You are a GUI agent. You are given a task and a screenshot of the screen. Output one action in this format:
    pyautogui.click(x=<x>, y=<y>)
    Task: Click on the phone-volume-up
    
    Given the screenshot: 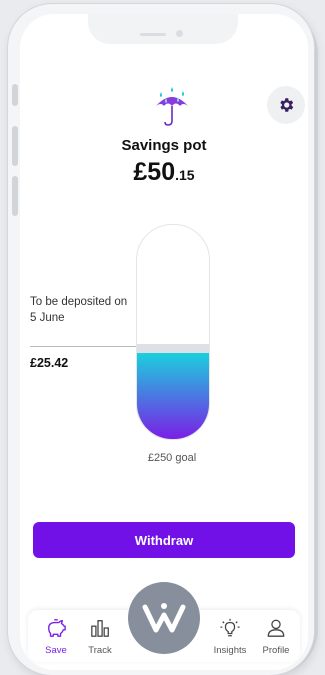 What is the action you would take?
    pyautogui.click(x=15, y=146)
    